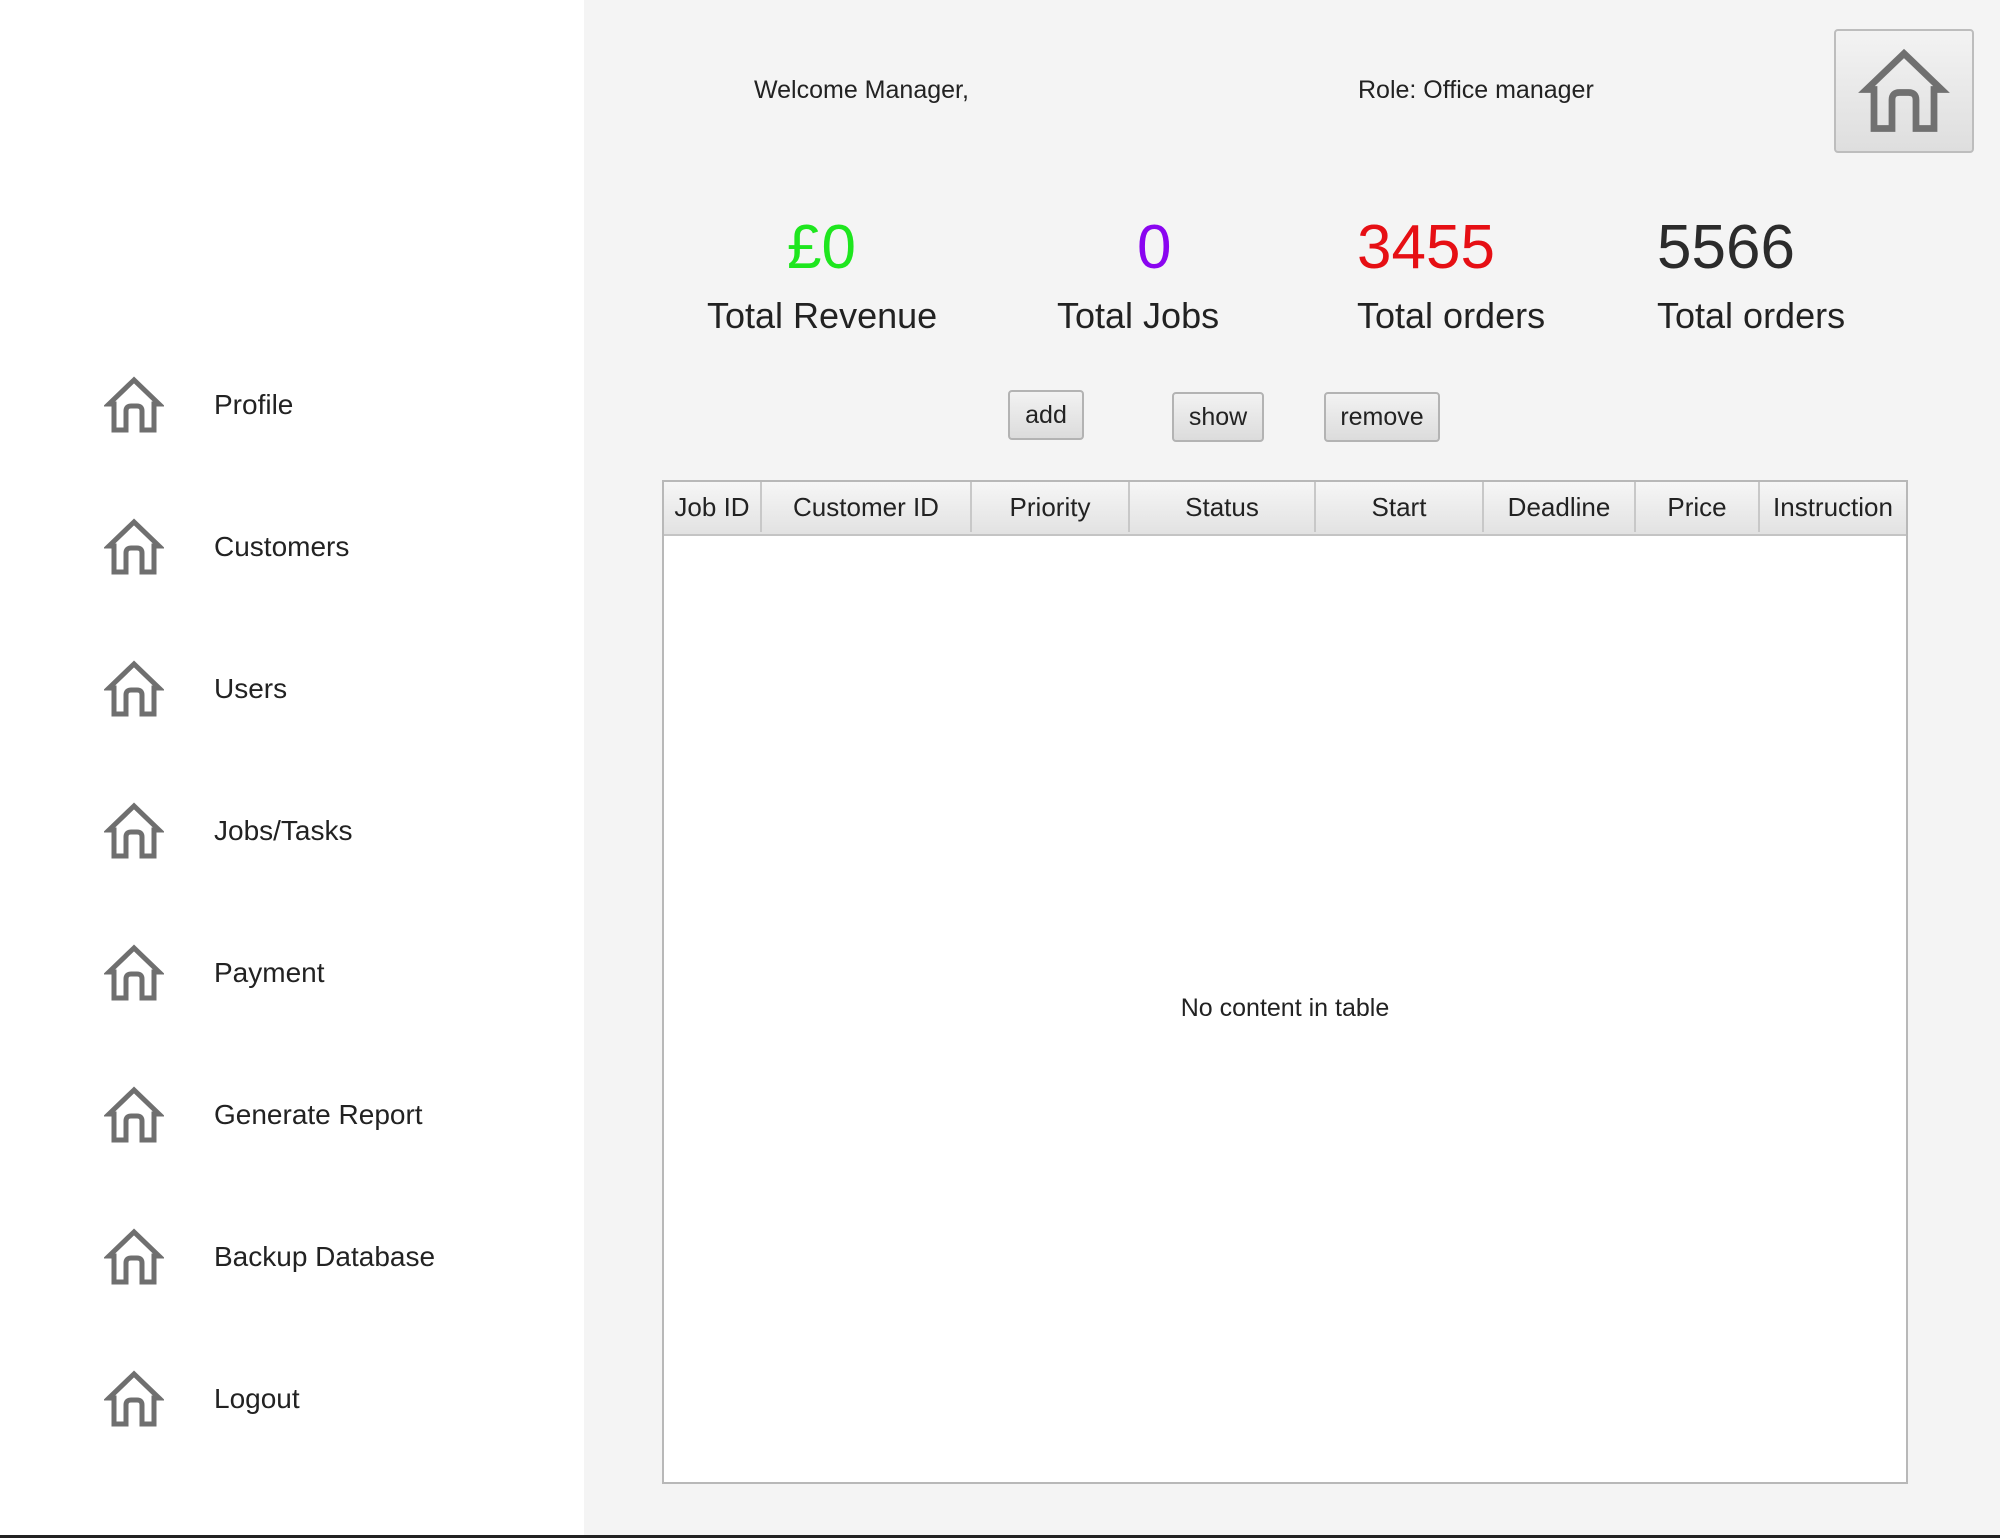  What do you see at coordinates (318, 1114) in the screenshot?
I see `sidebar-item-label: Generate Report` at bounding box center [318, 1114].